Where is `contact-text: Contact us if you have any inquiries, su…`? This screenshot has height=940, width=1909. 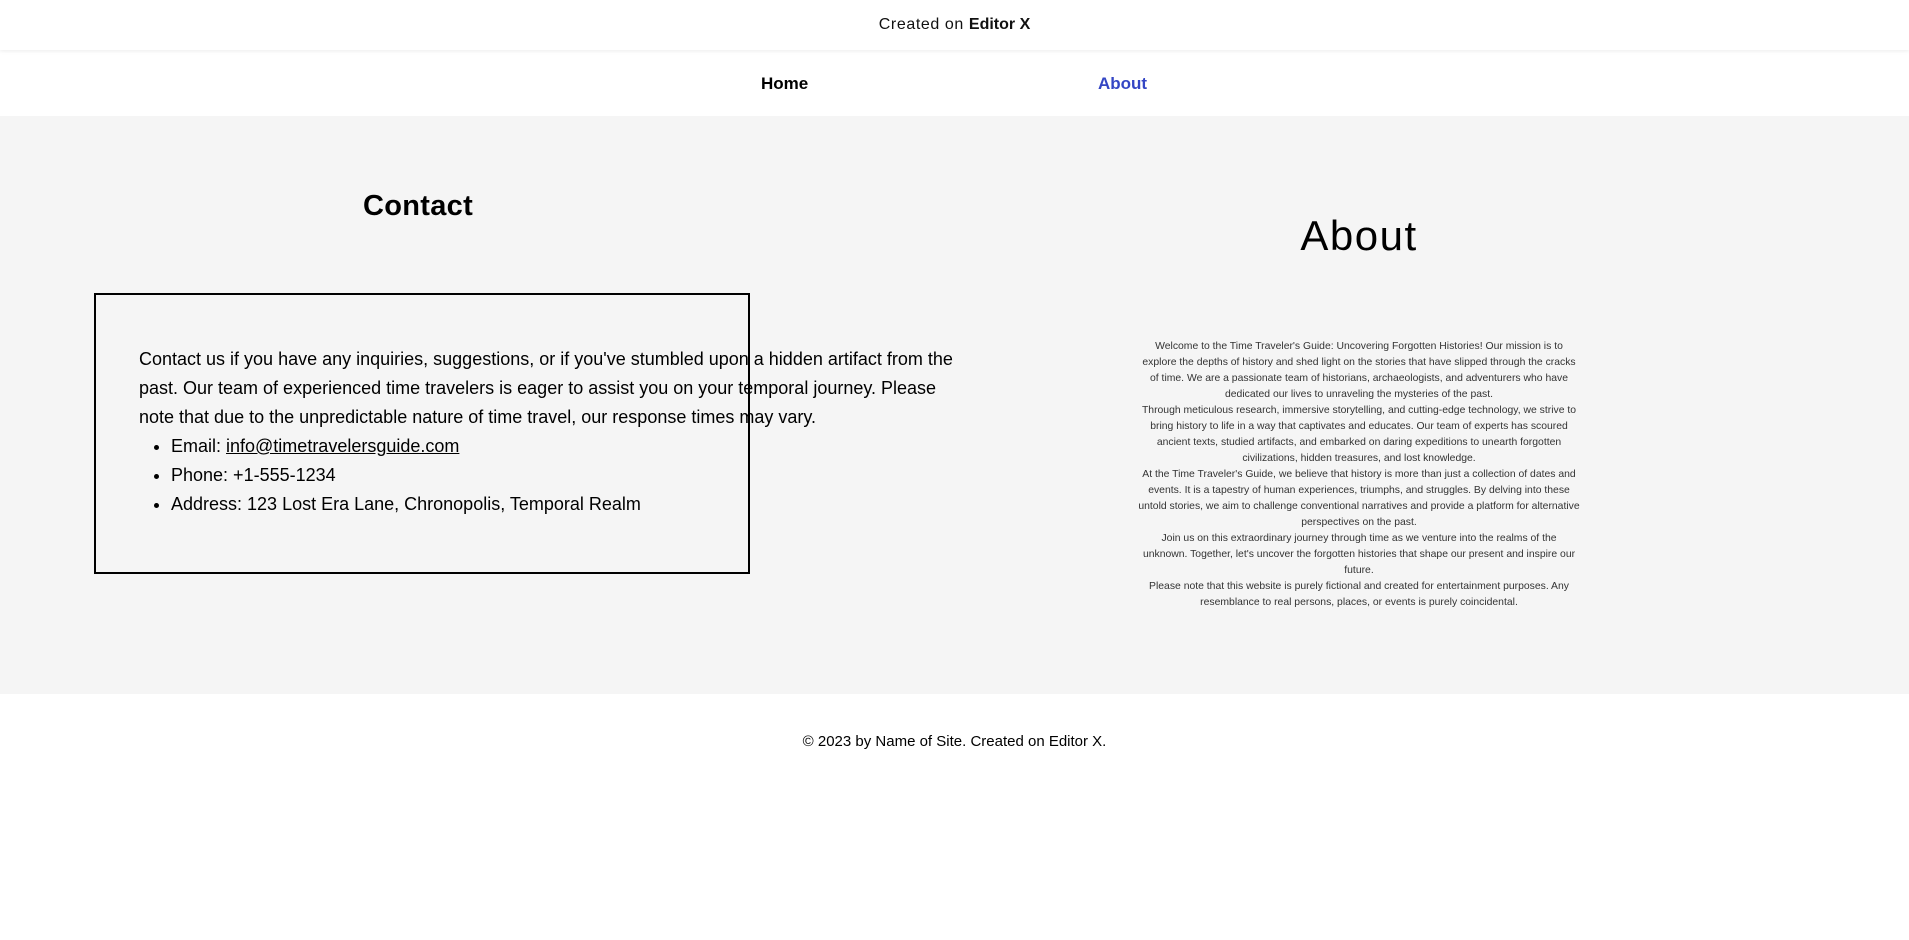 contact-text: Contact us if you have any inquiries, su… is located at coordinates (549, 432).